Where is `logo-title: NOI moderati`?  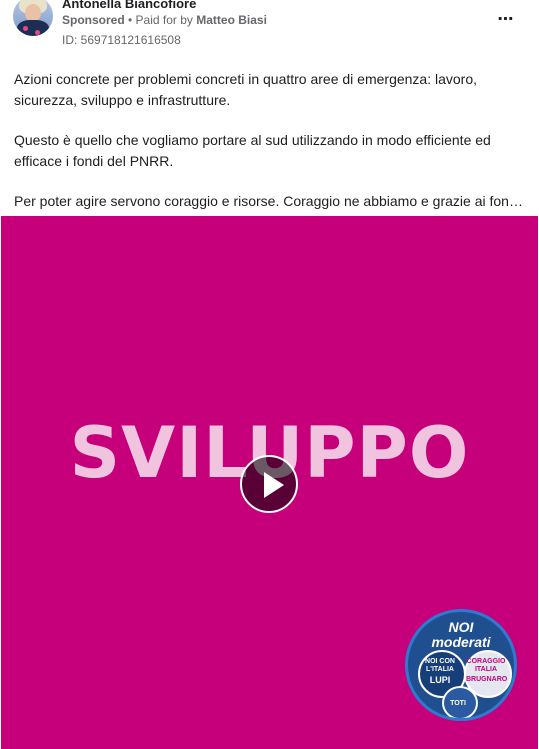 logo-title: NOI moderati is located at coordinates (461, 635).